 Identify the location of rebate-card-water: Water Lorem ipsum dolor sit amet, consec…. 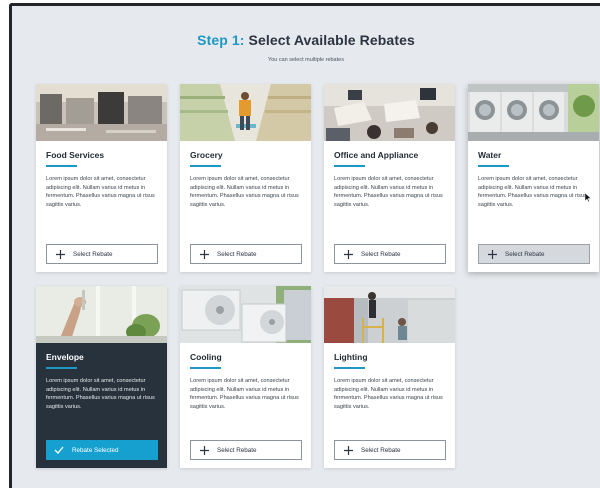
(533, 178).